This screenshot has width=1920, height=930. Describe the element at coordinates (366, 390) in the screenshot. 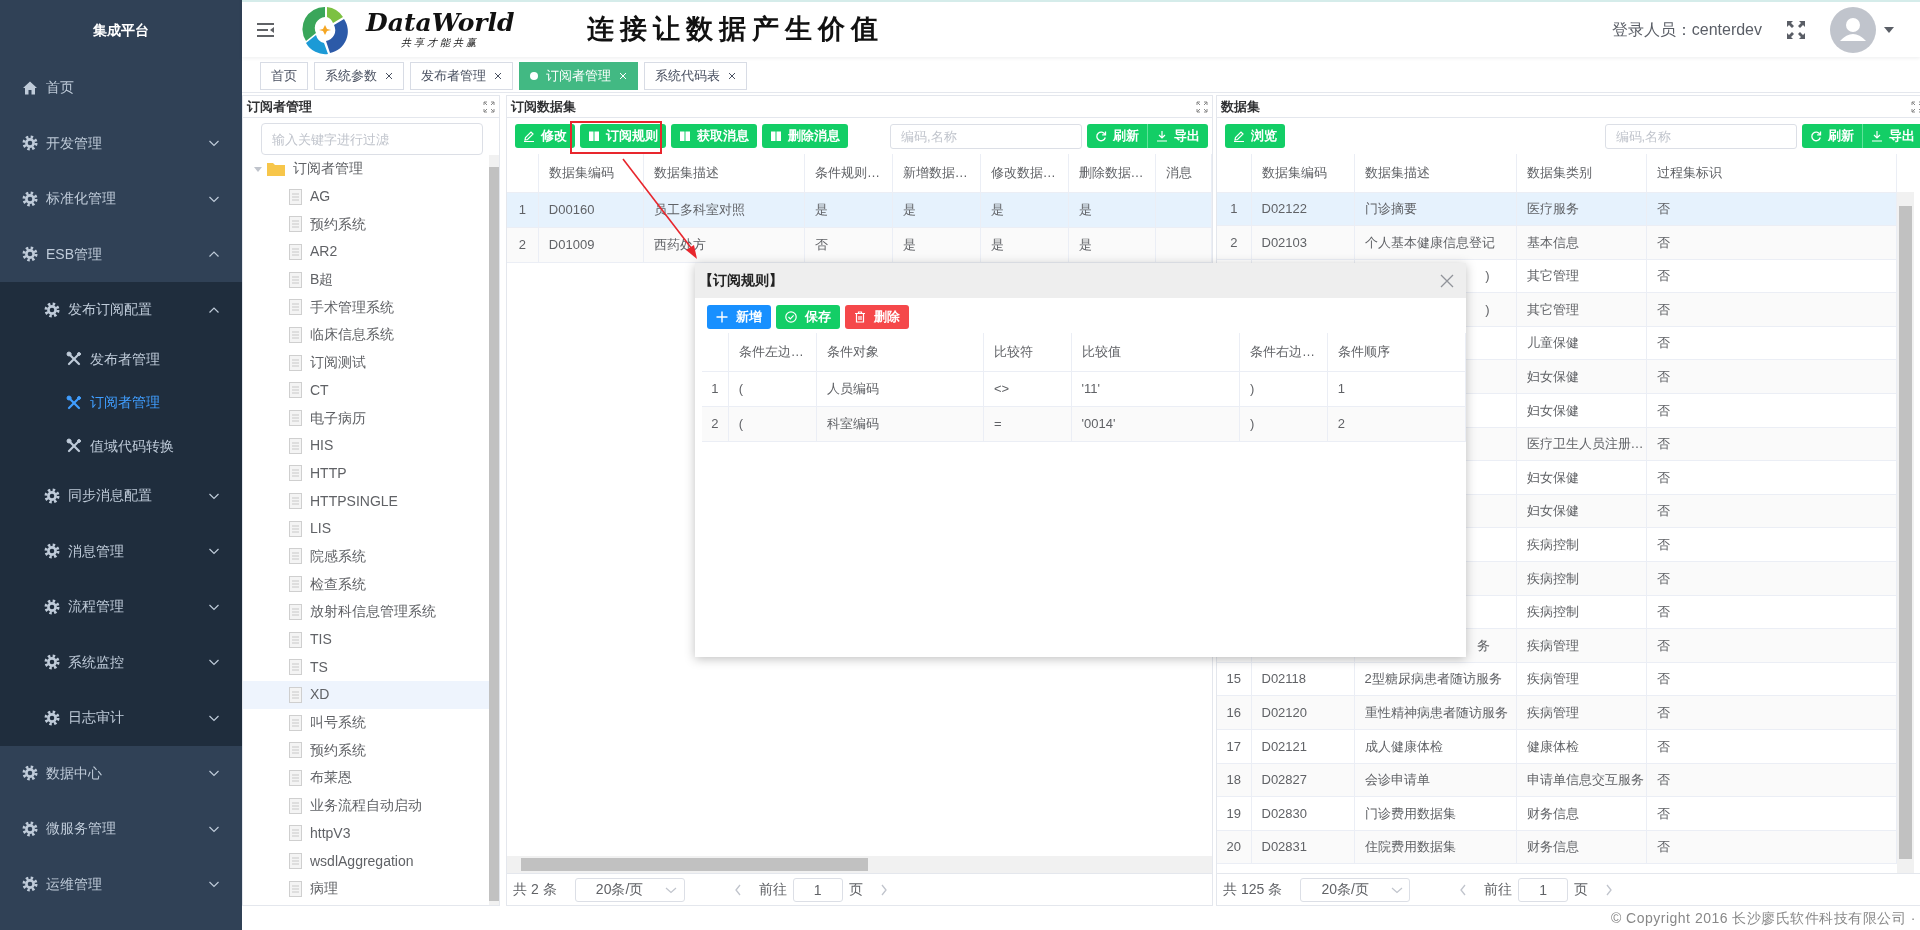

I see `tree-item: CT` at that location.